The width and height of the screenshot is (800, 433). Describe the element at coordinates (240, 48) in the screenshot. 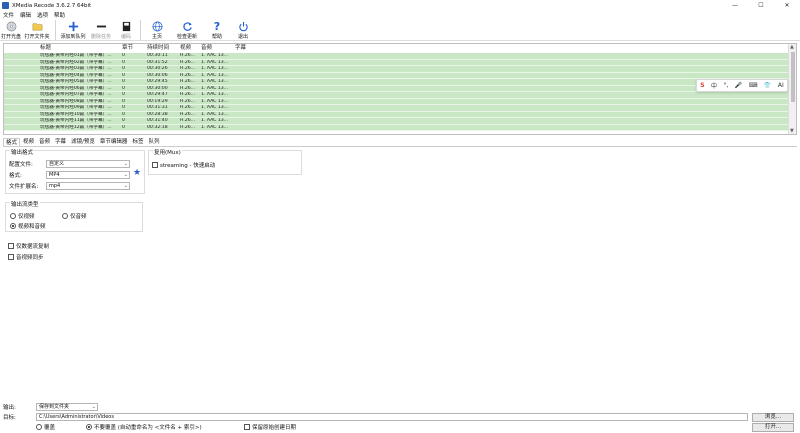

I see `column-subtitle: 字幕` at that location.